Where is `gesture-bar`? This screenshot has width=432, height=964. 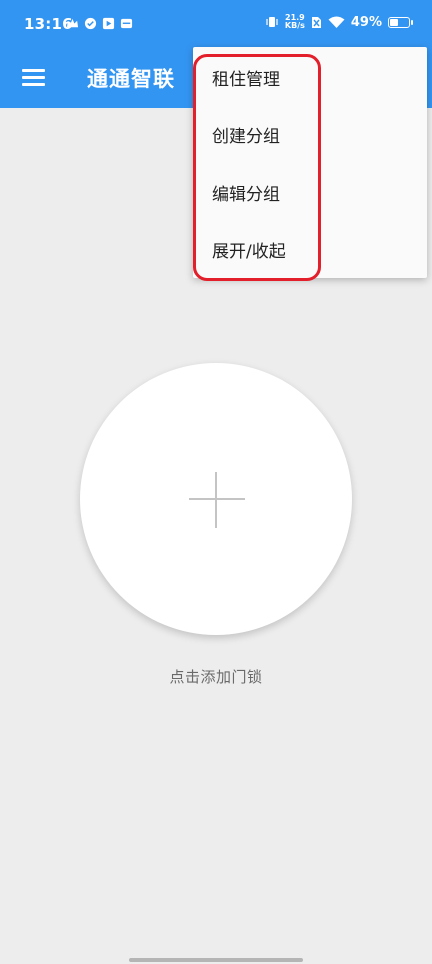
gesture-bar is located at coordinates (216, 960).